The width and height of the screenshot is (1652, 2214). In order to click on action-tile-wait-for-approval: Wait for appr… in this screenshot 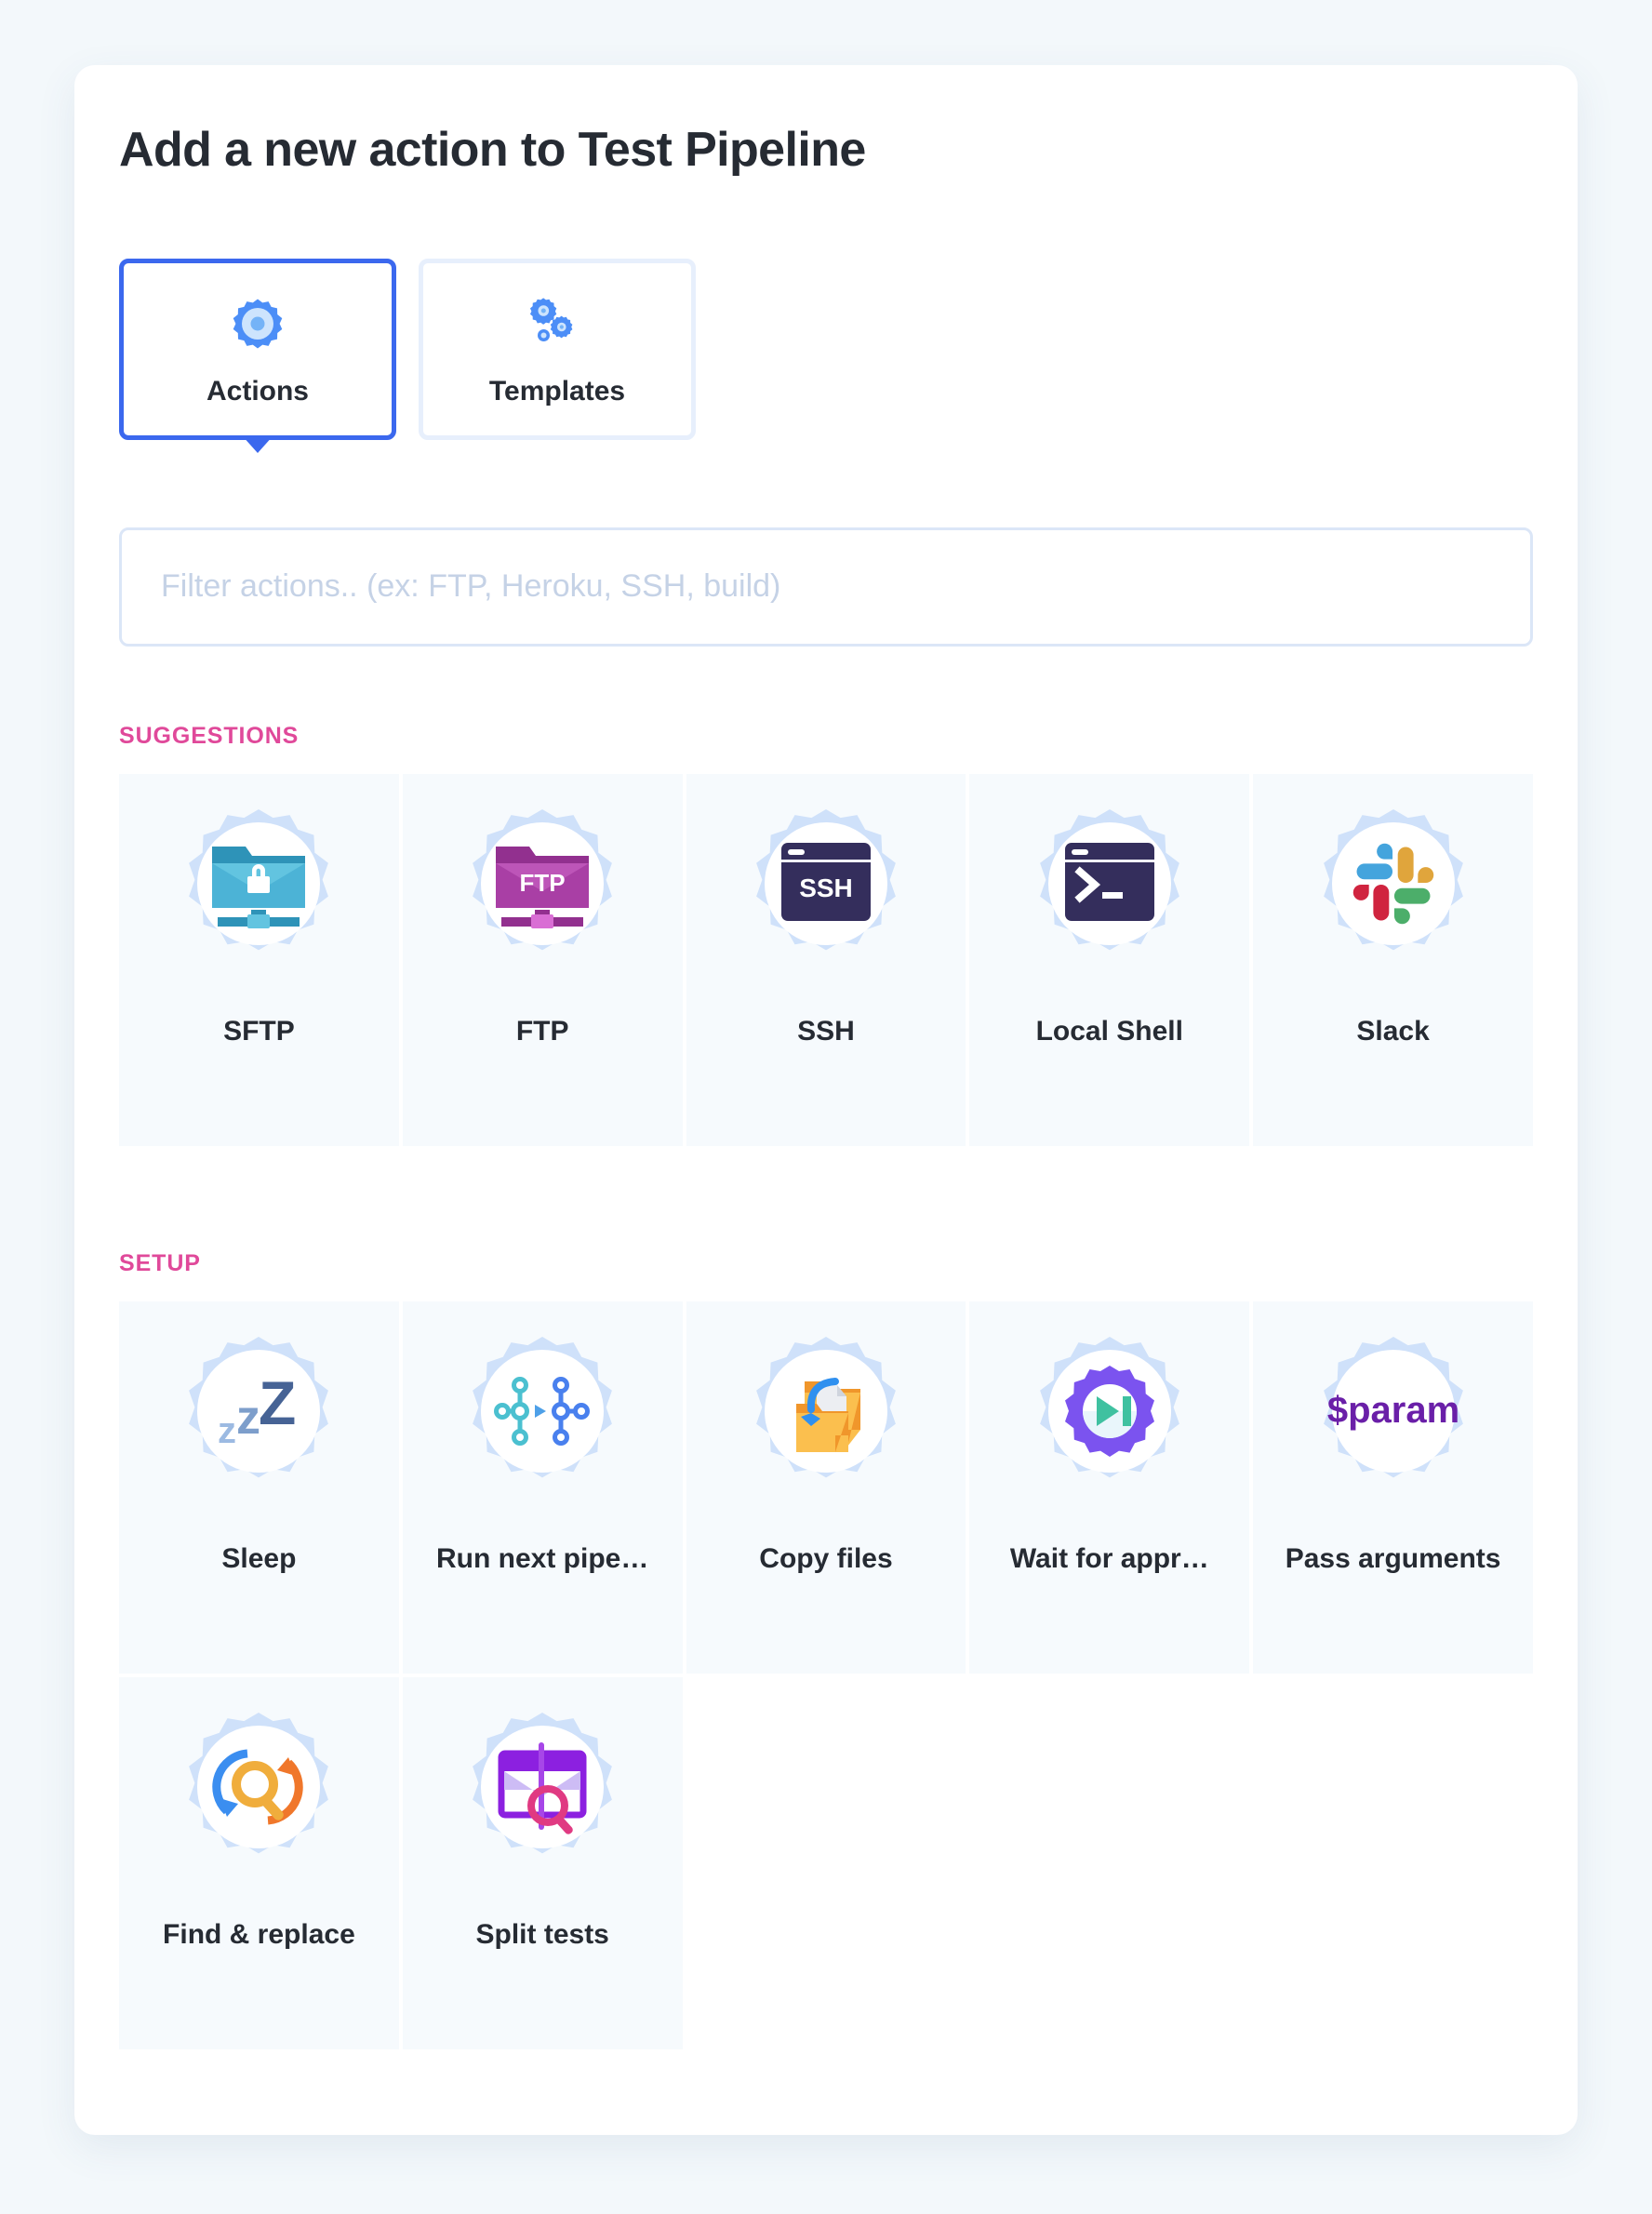, I will do `click(1109, 1487)`.